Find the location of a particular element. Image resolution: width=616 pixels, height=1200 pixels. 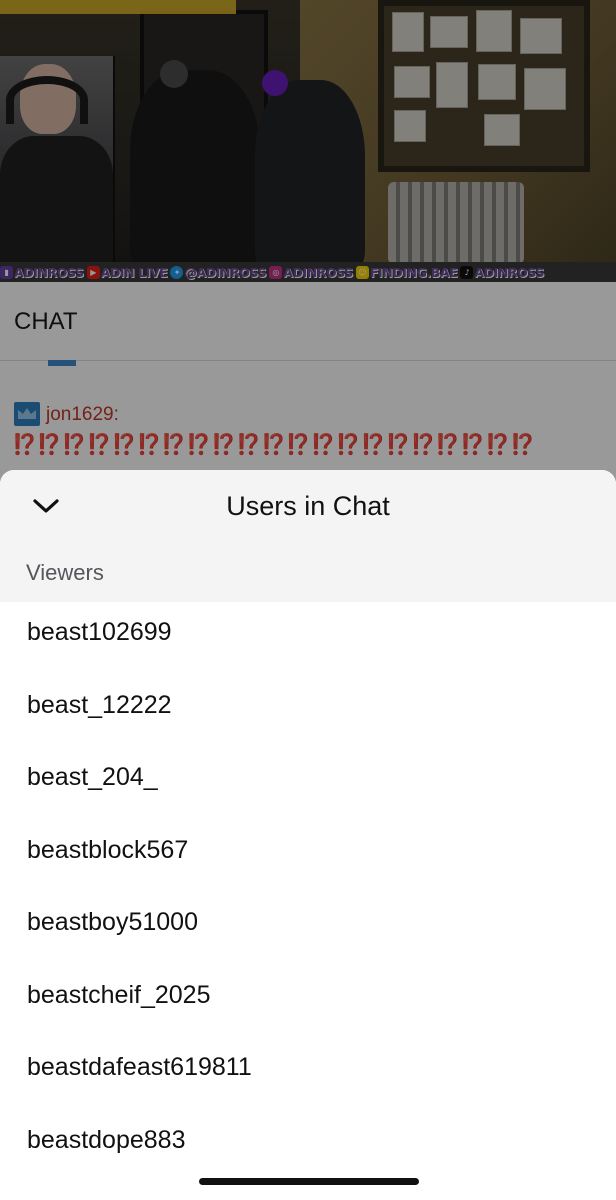

bulletin-board is located at coordinates (484, 86).